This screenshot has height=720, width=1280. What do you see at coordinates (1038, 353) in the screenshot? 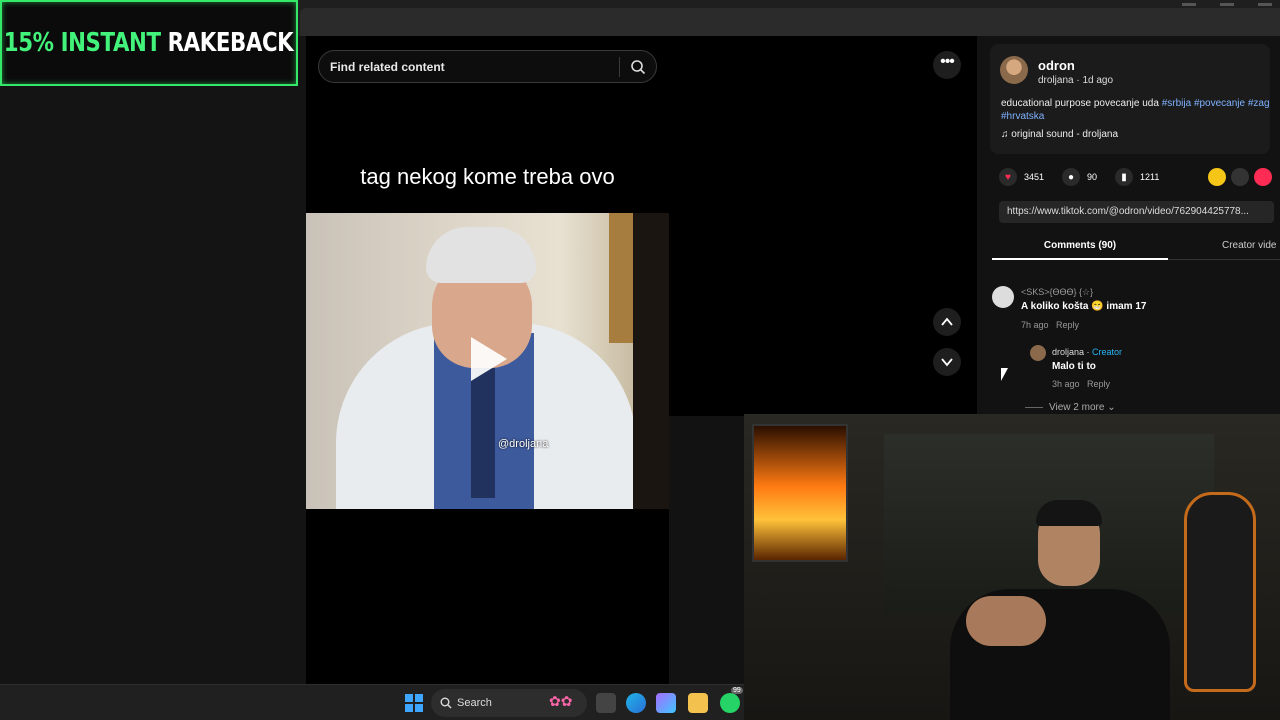
I see `creator-avatar` at bounding box center [1038, 353].